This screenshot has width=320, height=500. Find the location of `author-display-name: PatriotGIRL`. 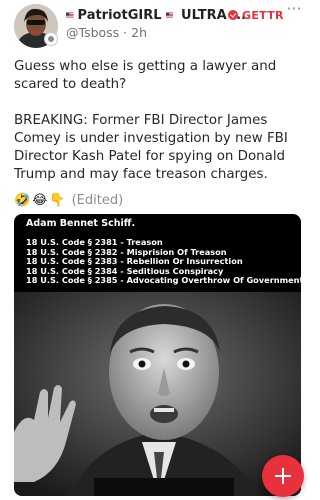

author-display-name: PatriotGIRL is located at coordinates (119, 15).